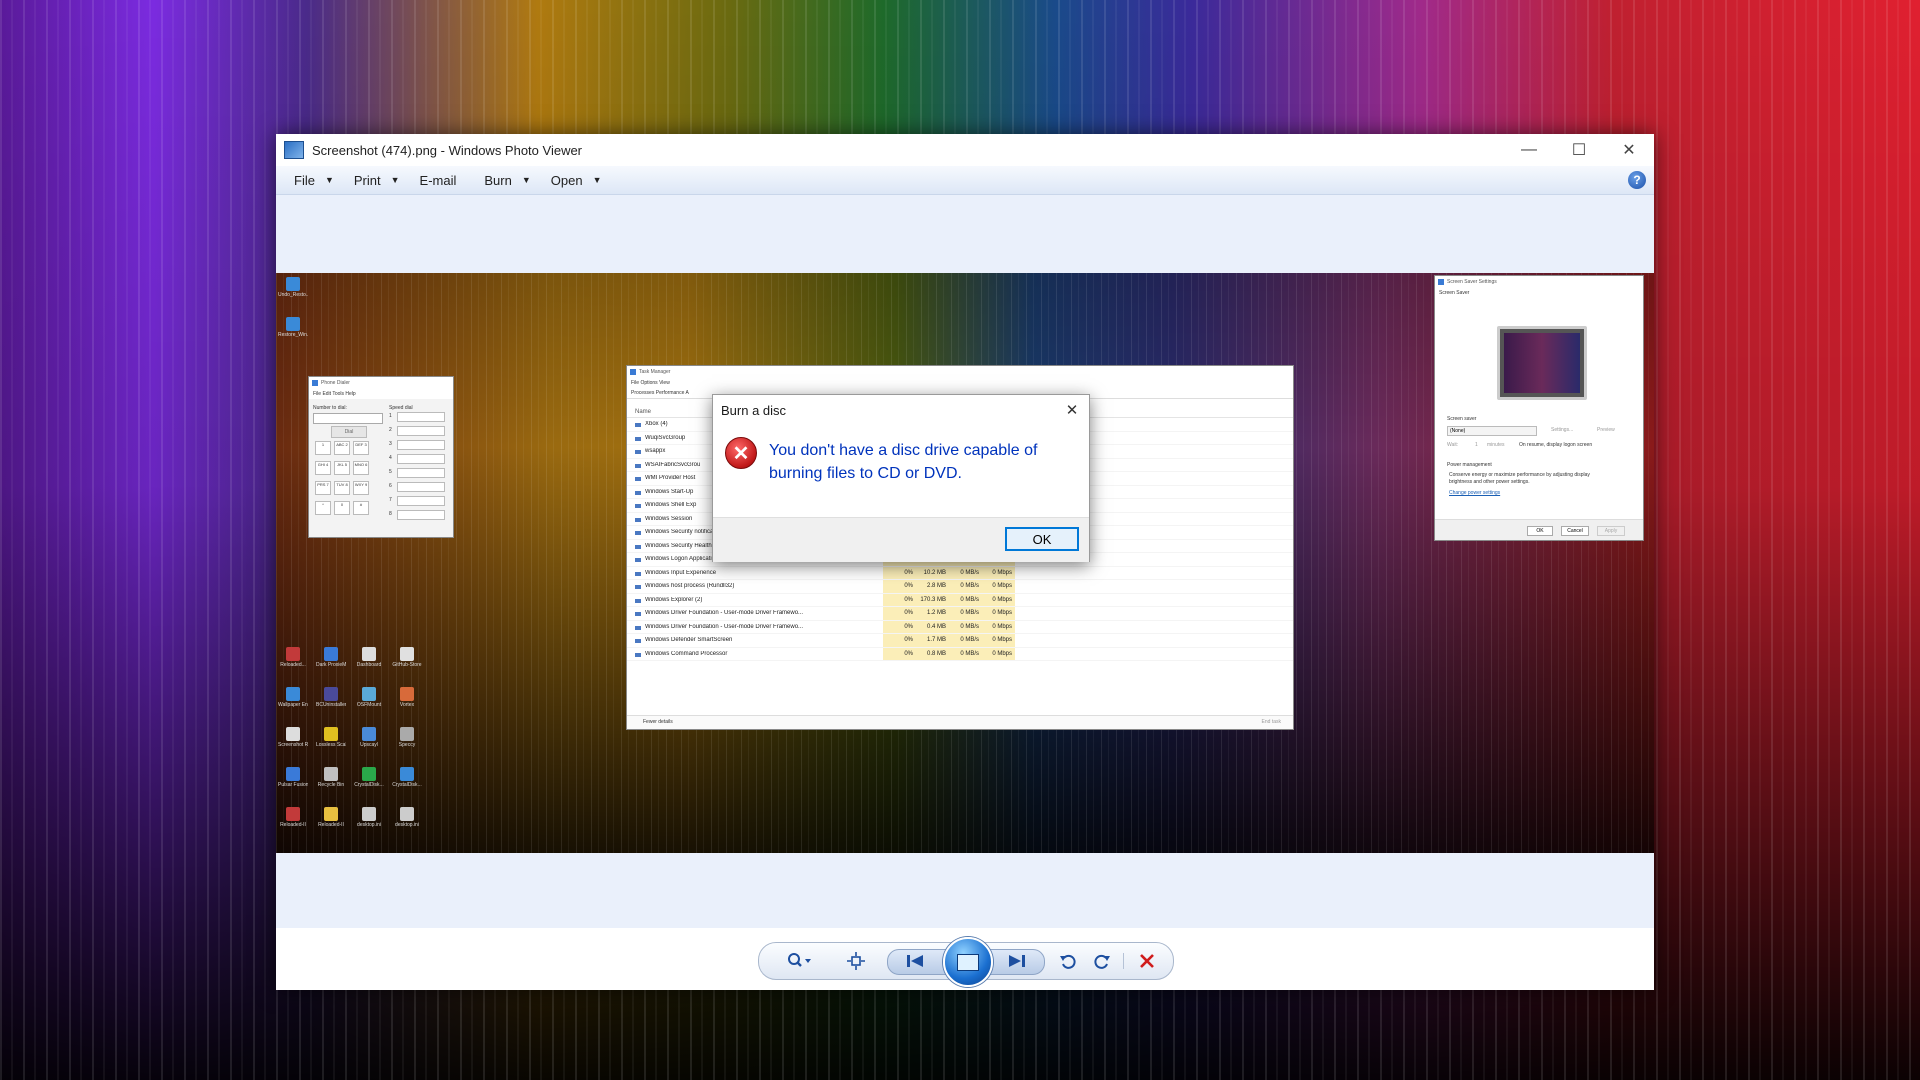 This screenshot has width=1920, height=1080. What do you see at coordinates (1606, 430) in the screenshot?
I see `preview-button: Preview` at bounding box center [1606, 430].